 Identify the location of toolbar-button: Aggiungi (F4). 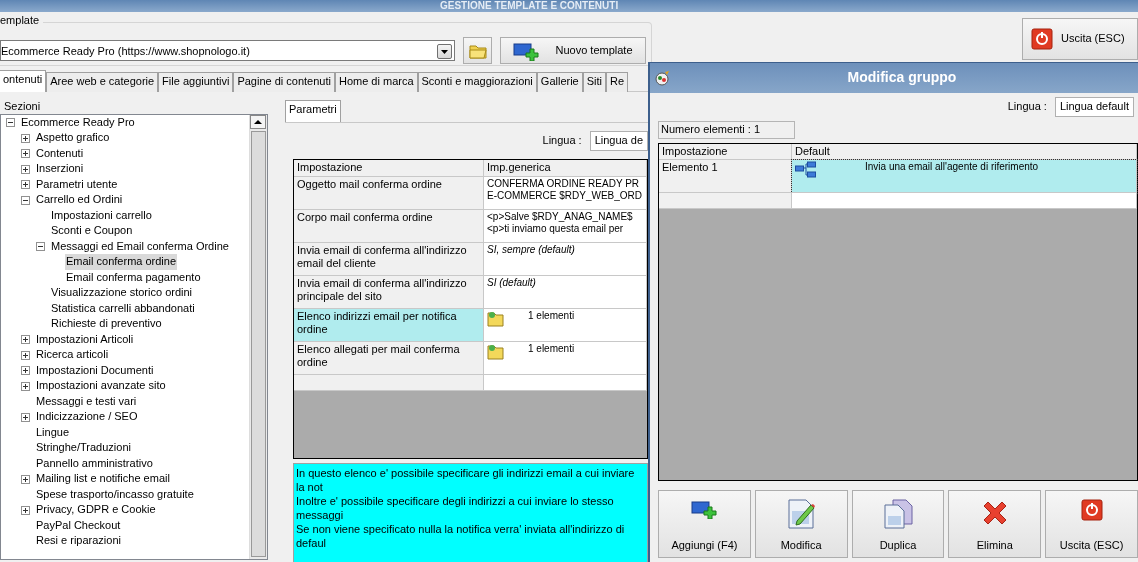
(704, 523).